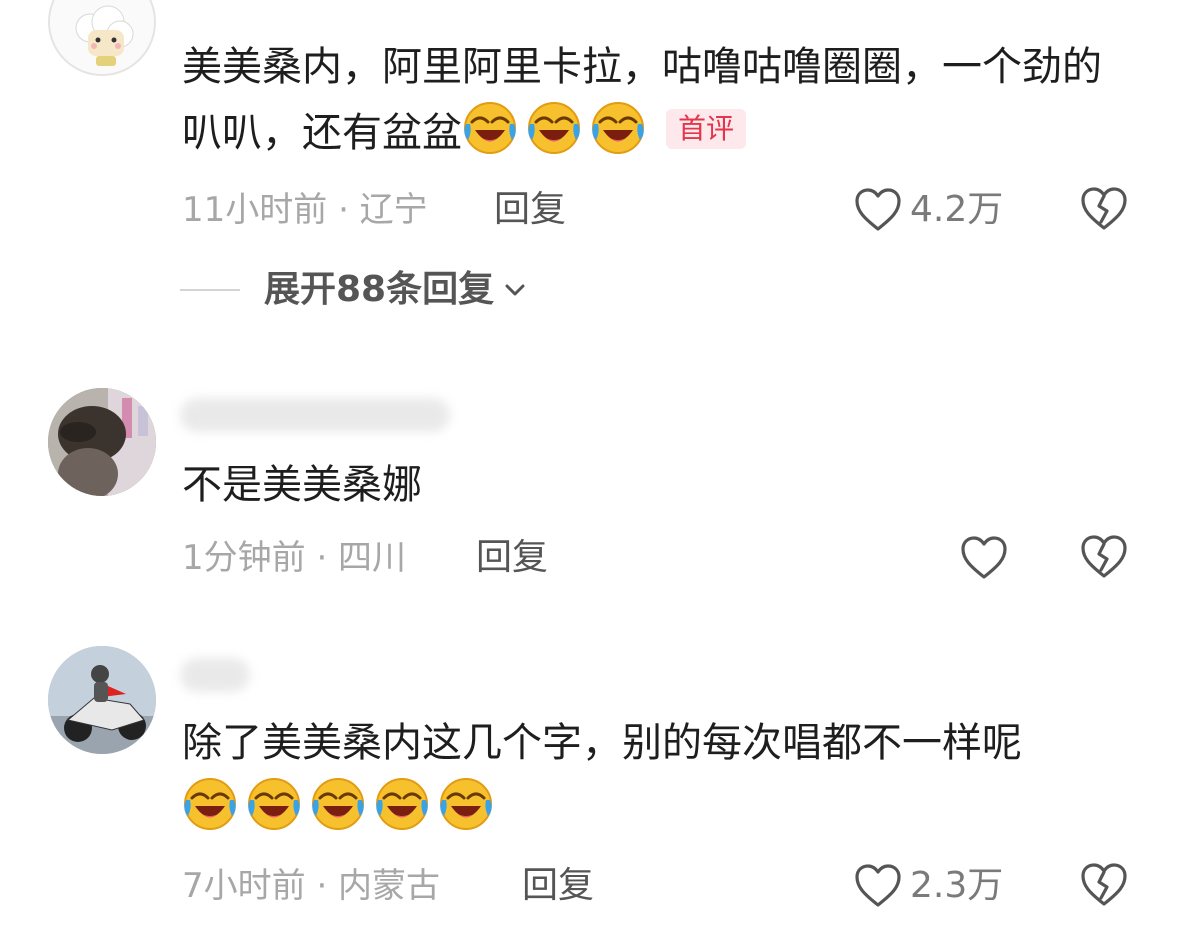  I want to click on comment-meta: 11小时前 · 辽宁, so click(305, 210).